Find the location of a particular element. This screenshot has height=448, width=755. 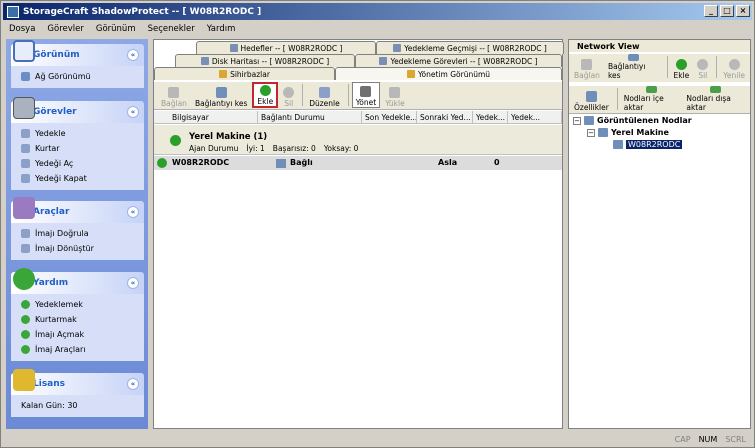

wizard-icon is located at coordinates (223, 74).